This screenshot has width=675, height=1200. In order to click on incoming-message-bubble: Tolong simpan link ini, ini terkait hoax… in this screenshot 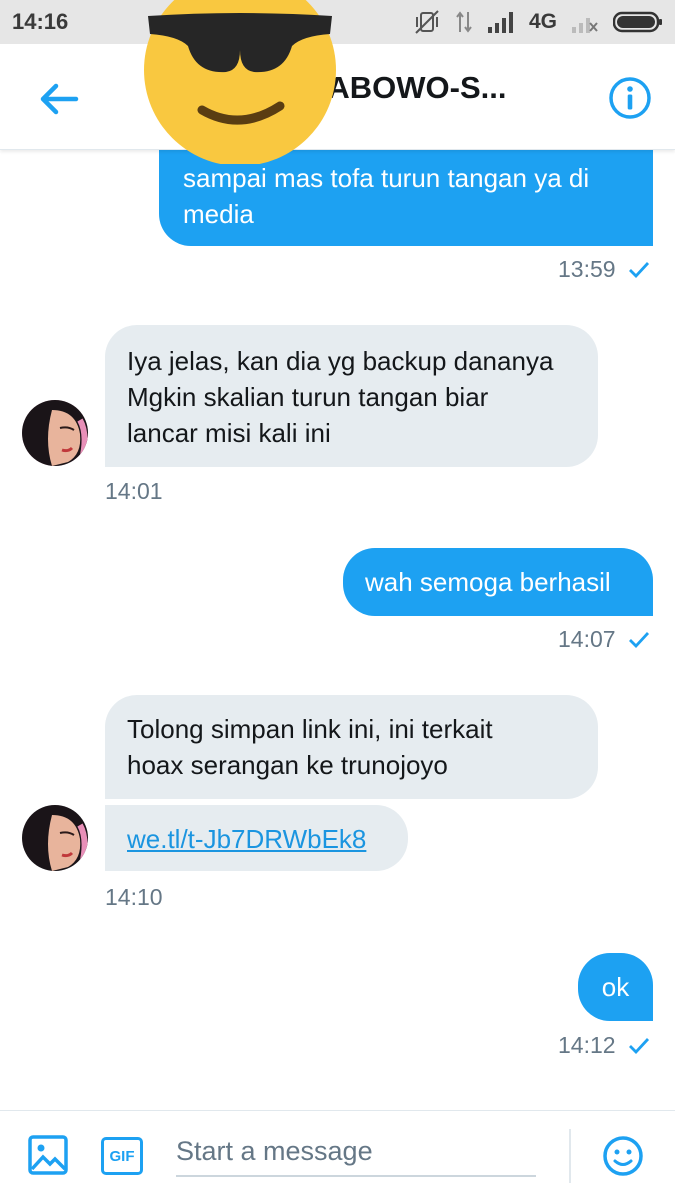, I will do `click(351, 747)`.